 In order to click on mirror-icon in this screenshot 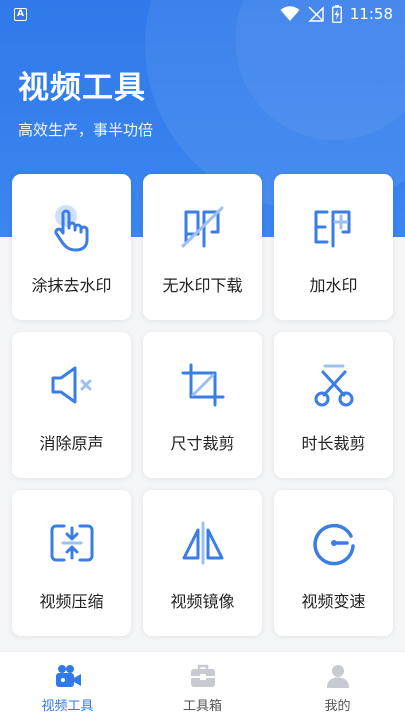, I will do `click(202, 543)`.